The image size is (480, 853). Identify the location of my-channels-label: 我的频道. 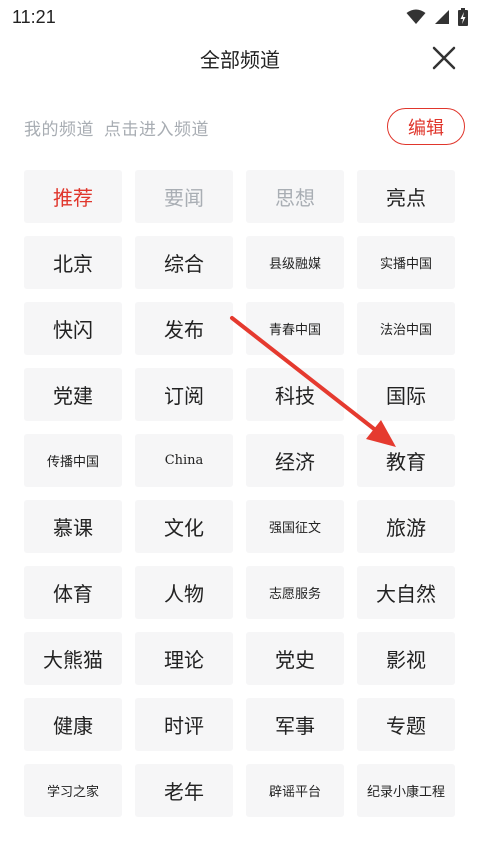
(59, 130).